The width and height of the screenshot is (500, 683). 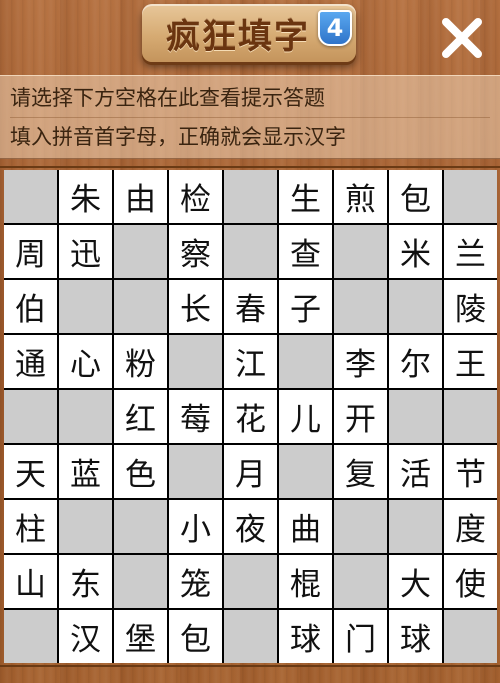 What do you see at coordinates (415, 581) in the screenshot?
I see `grid-cell: 大` at bounding box center [415, 581].